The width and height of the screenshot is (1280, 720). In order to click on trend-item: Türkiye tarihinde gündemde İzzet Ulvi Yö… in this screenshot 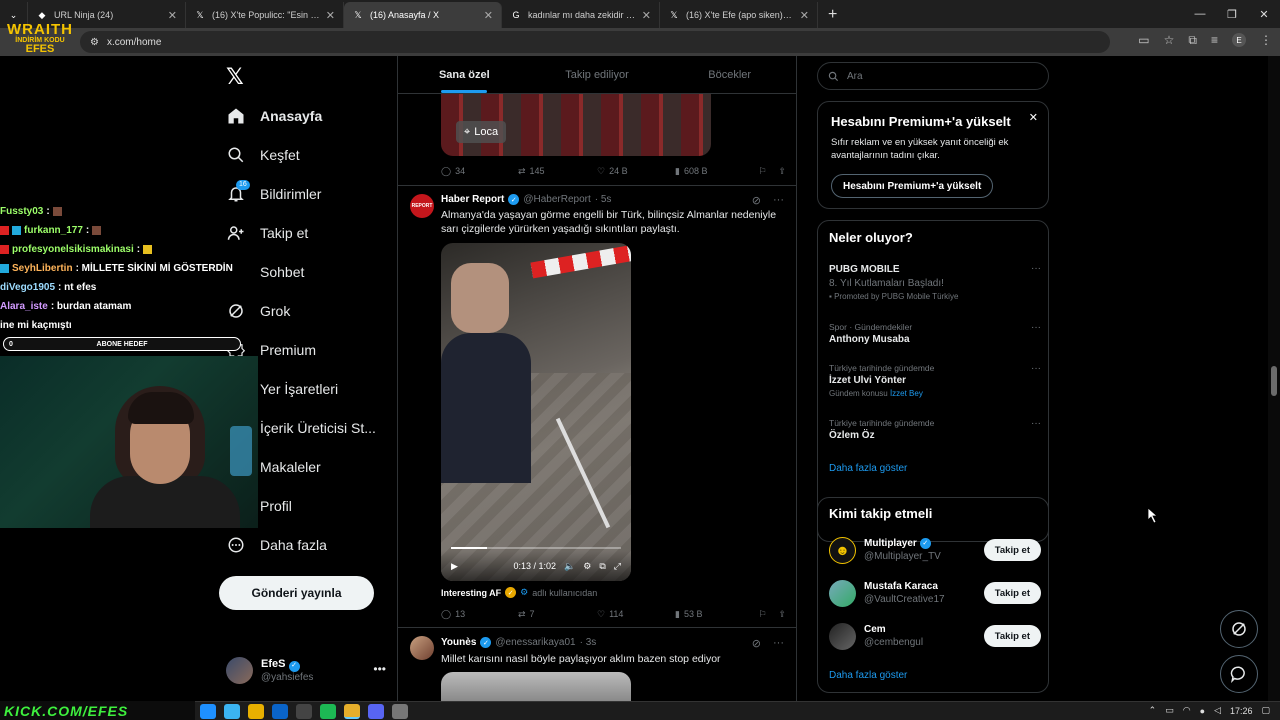, I will do `click(935, 381)`.